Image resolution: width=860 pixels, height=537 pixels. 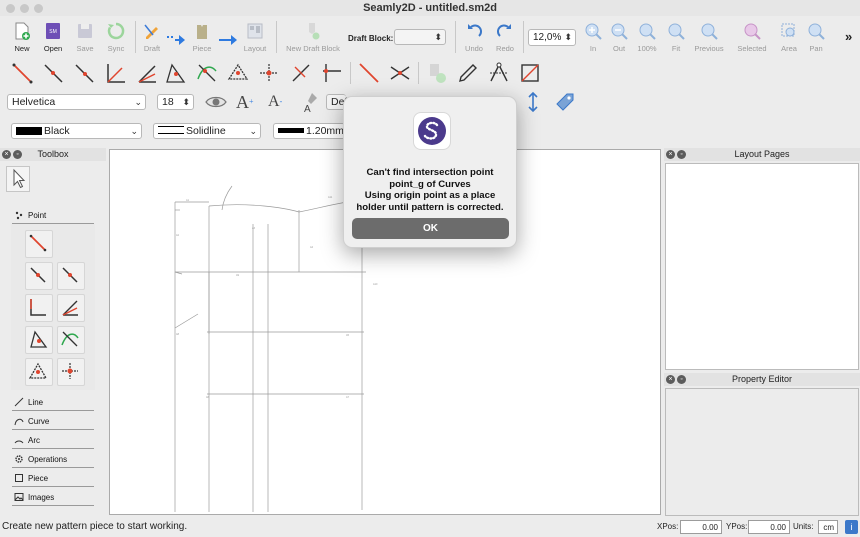 I want to click on property-editor-body, so click(x=762, y=452).